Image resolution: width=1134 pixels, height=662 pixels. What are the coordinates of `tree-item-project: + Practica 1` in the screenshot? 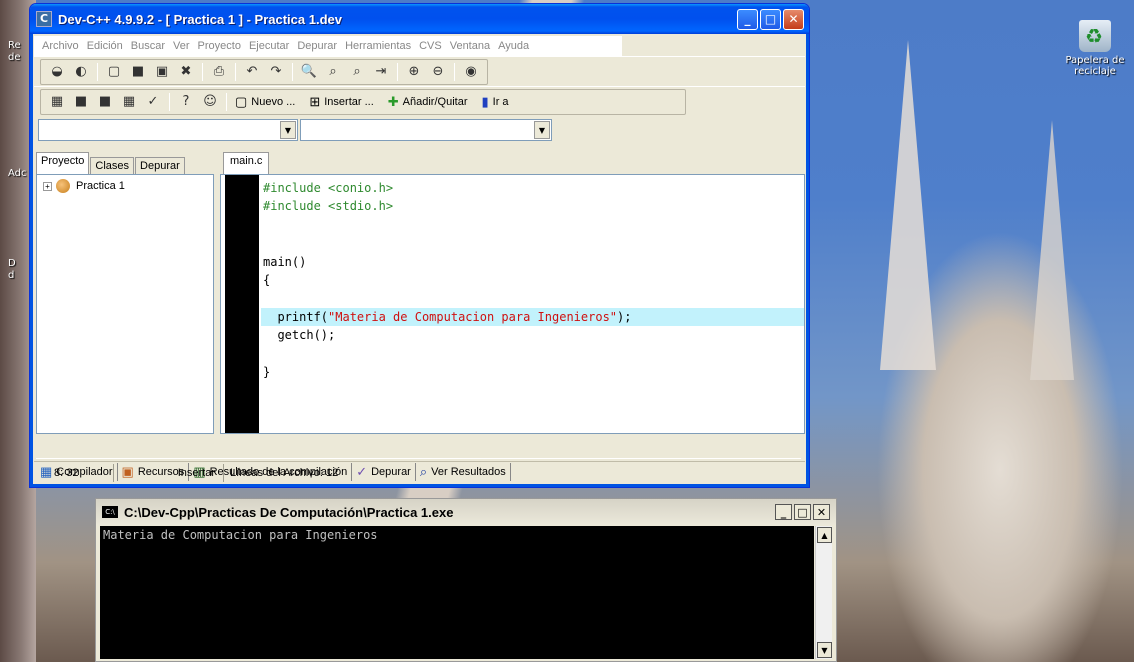 It's located at (125, 186).